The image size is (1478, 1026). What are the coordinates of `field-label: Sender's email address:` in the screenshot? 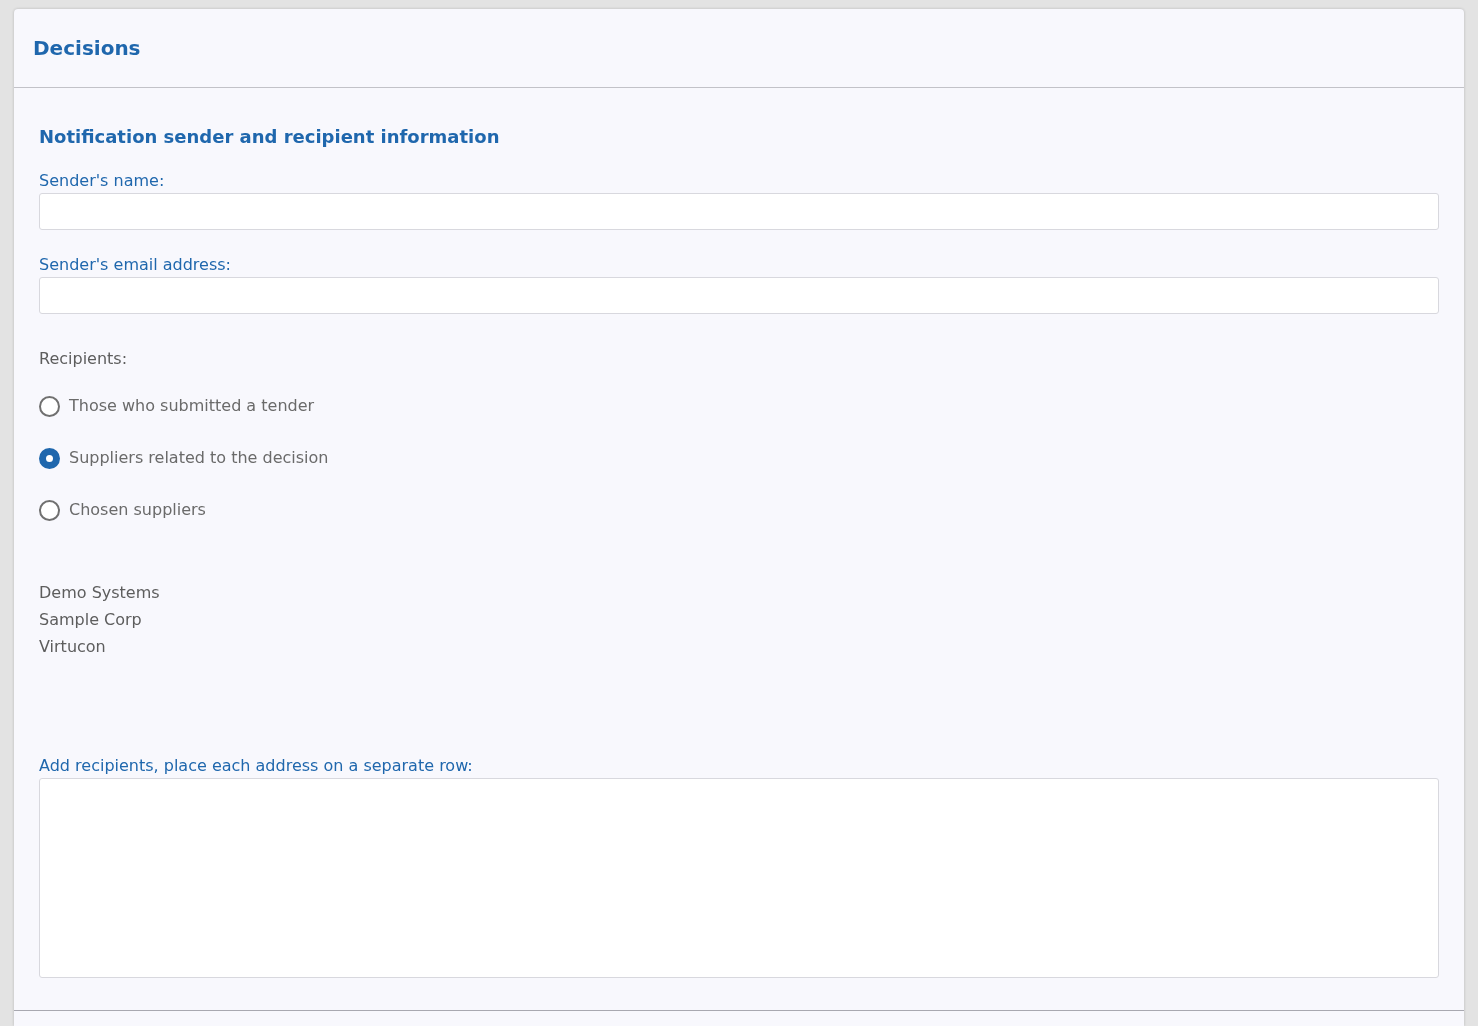 It's located at (135, 264).